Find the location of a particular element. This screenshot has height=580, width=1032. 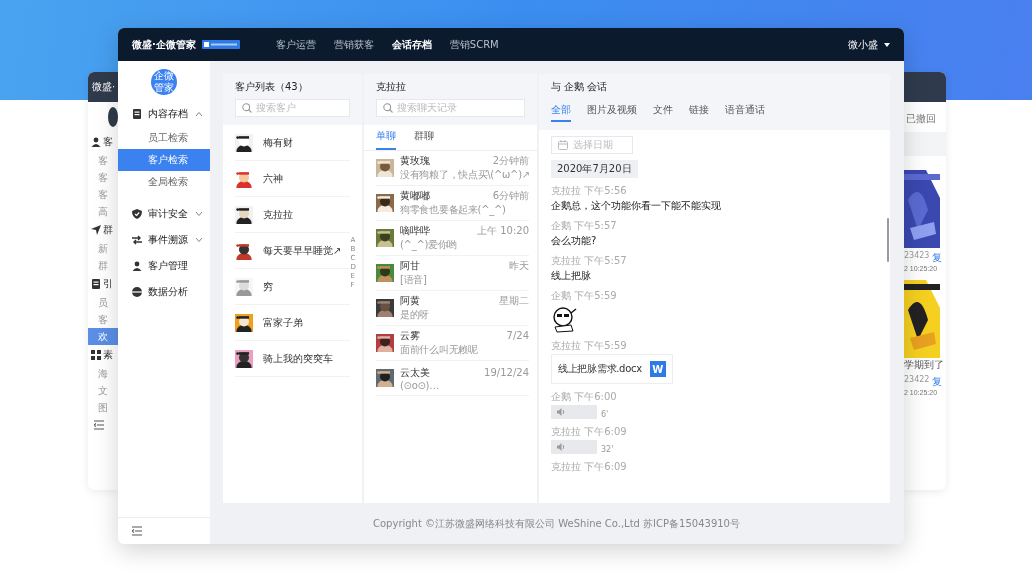

panel-title: 克拉拉 is located at coordinates (391, 87).